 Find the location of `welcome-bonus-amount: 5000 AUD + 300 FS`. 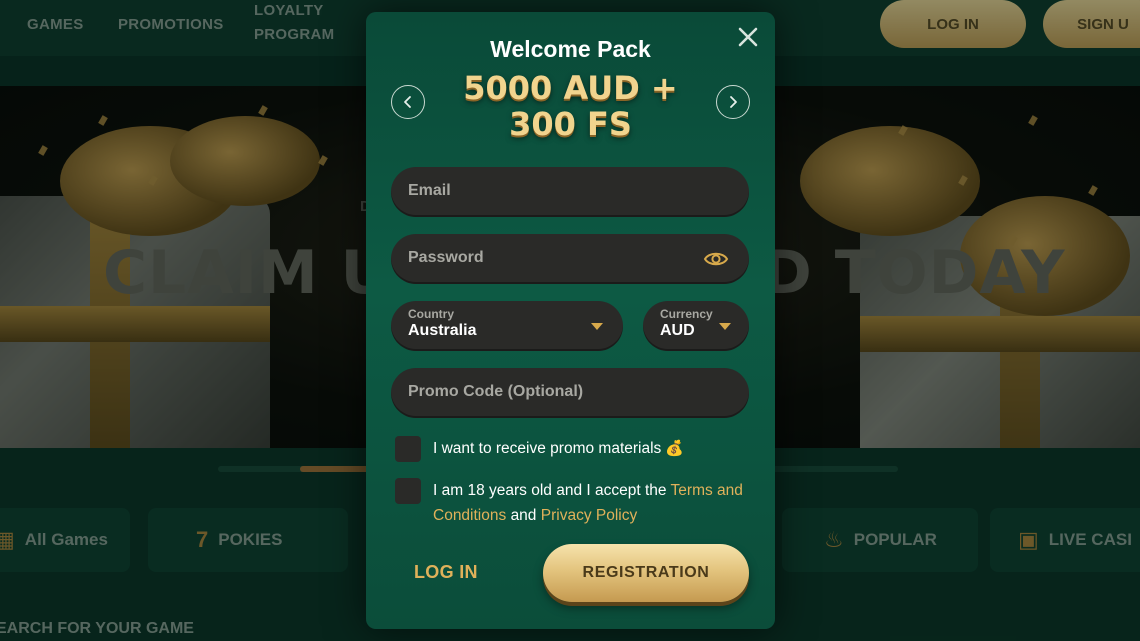

welcome-bonus-amount: 5000 AUD + 300 FS is located at coordinates (570, 106).